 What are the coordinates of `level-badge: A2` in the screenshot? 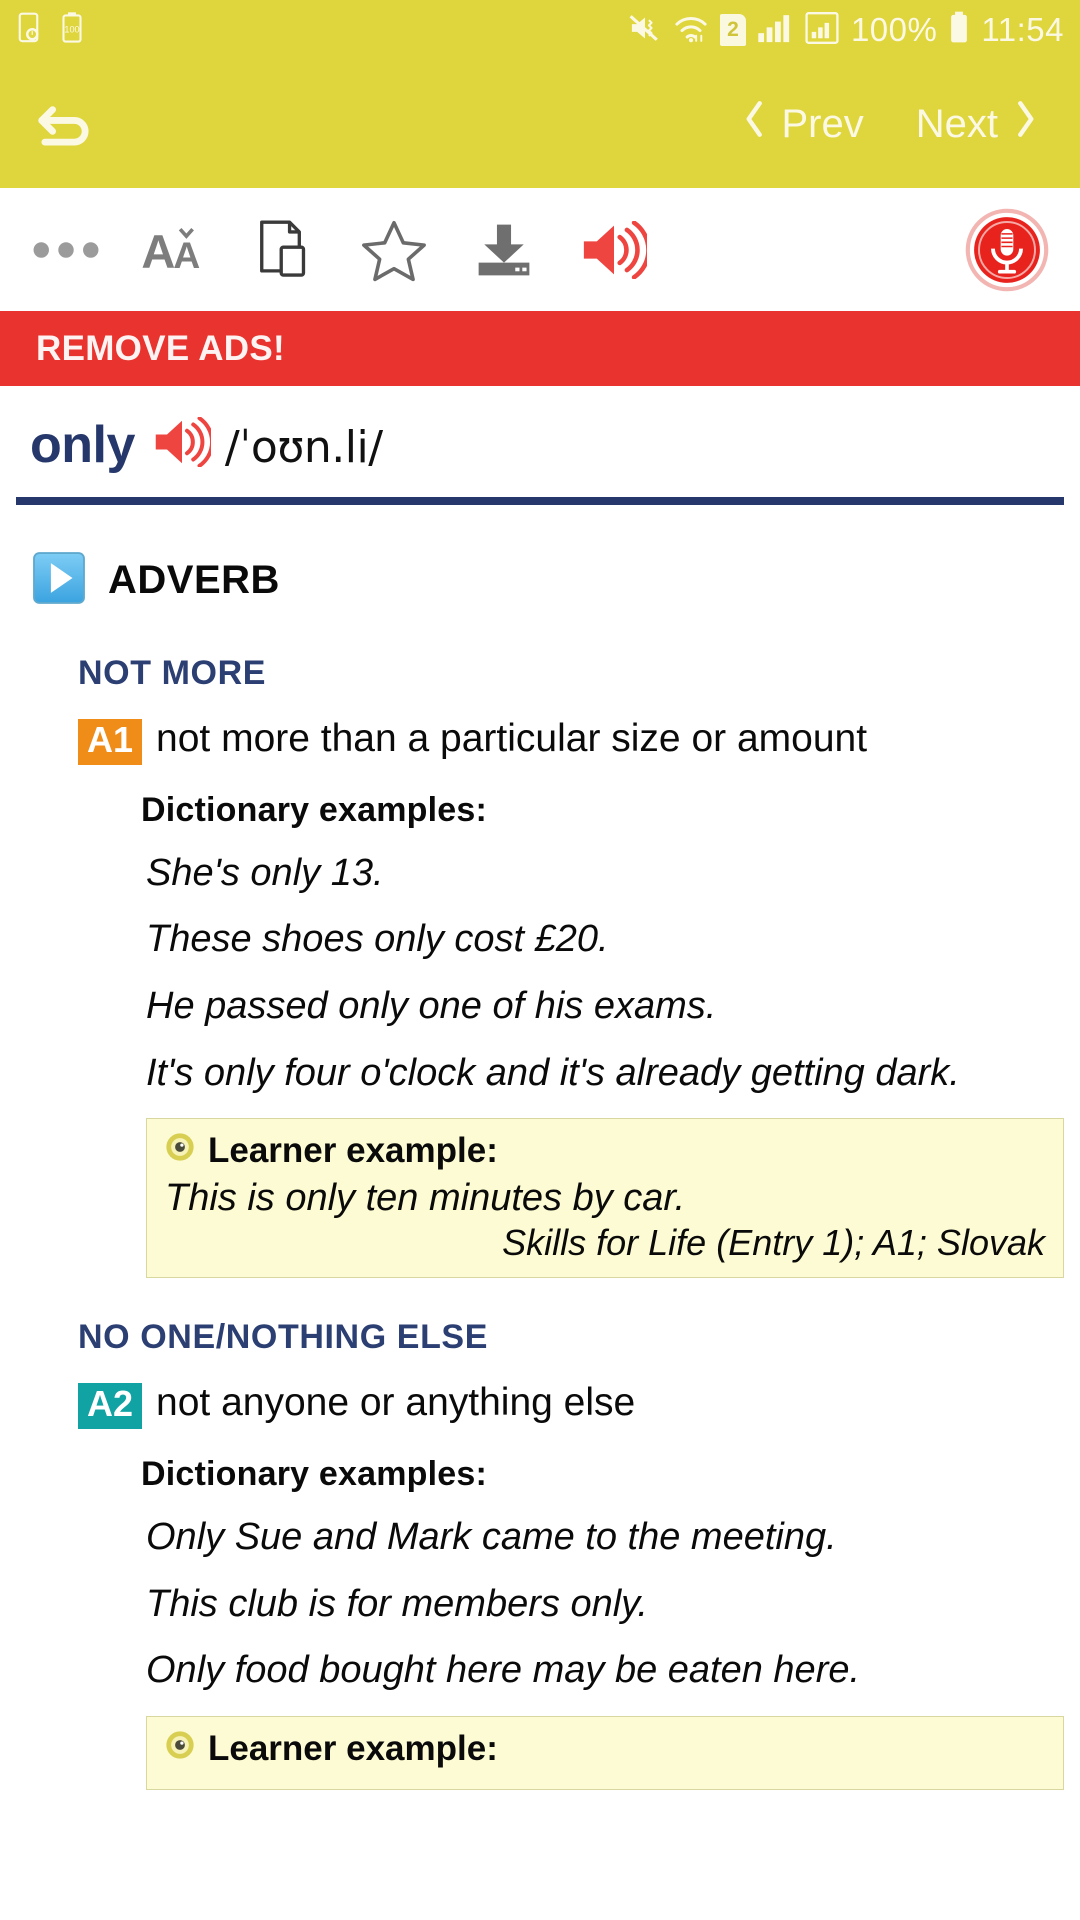 It's located at (110, 1406).